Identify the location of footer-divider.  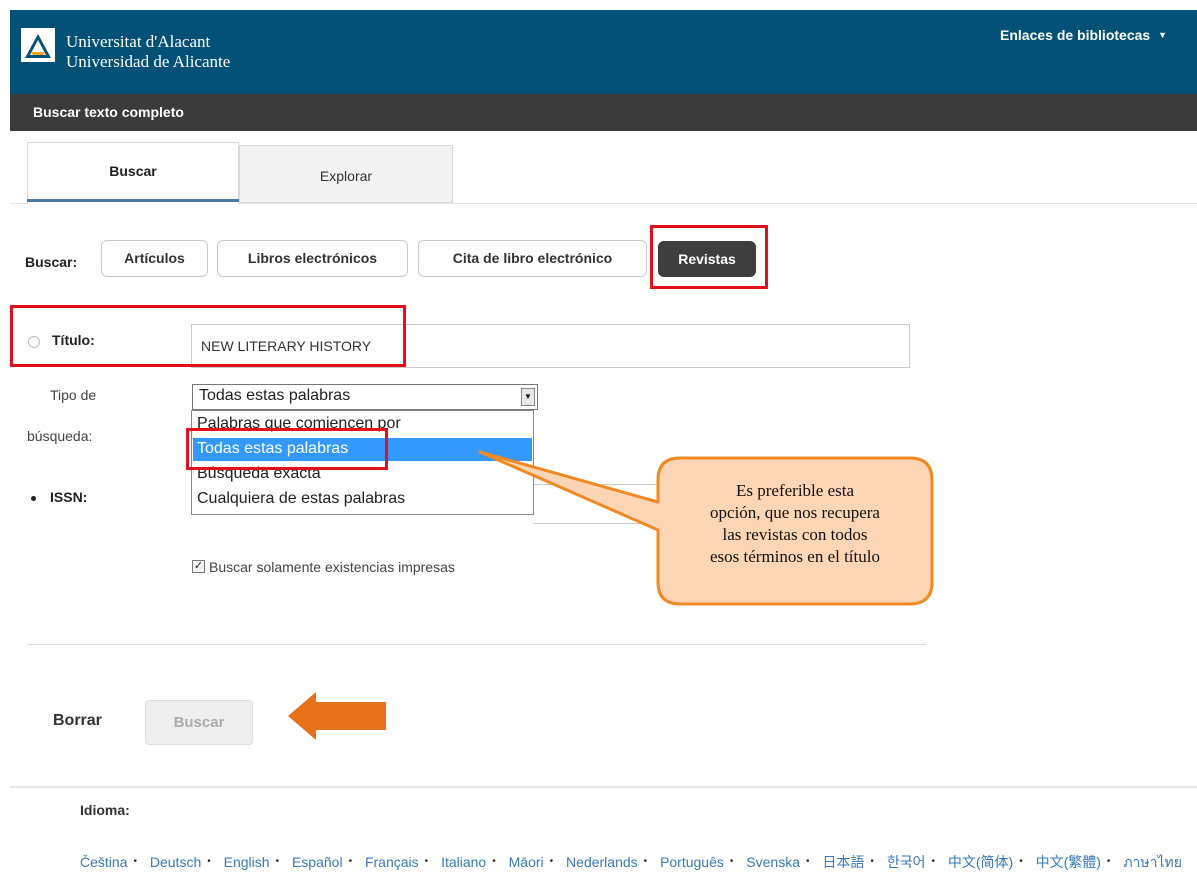
(603, 787).